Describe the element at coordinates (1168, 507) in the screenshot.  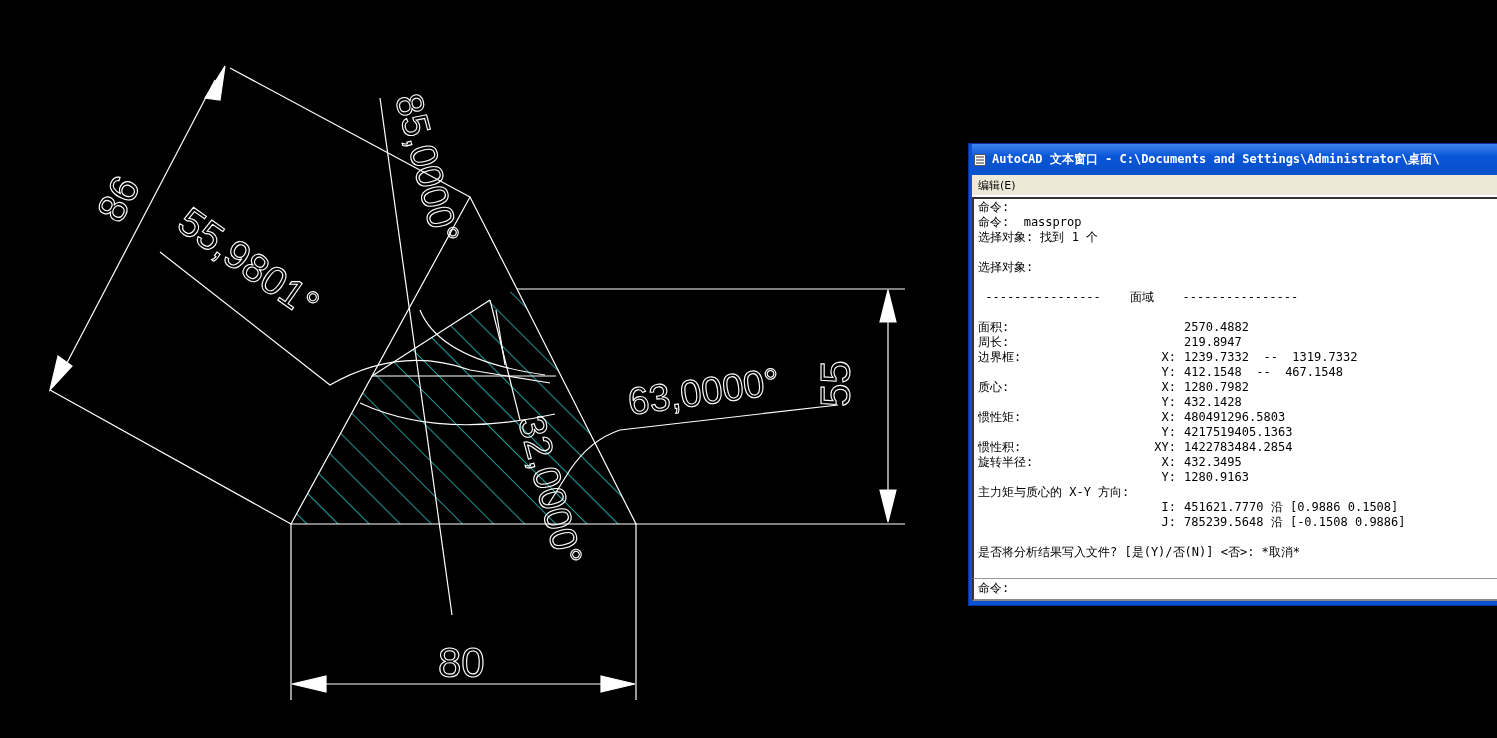
I see `axis-label: I:` at that location.